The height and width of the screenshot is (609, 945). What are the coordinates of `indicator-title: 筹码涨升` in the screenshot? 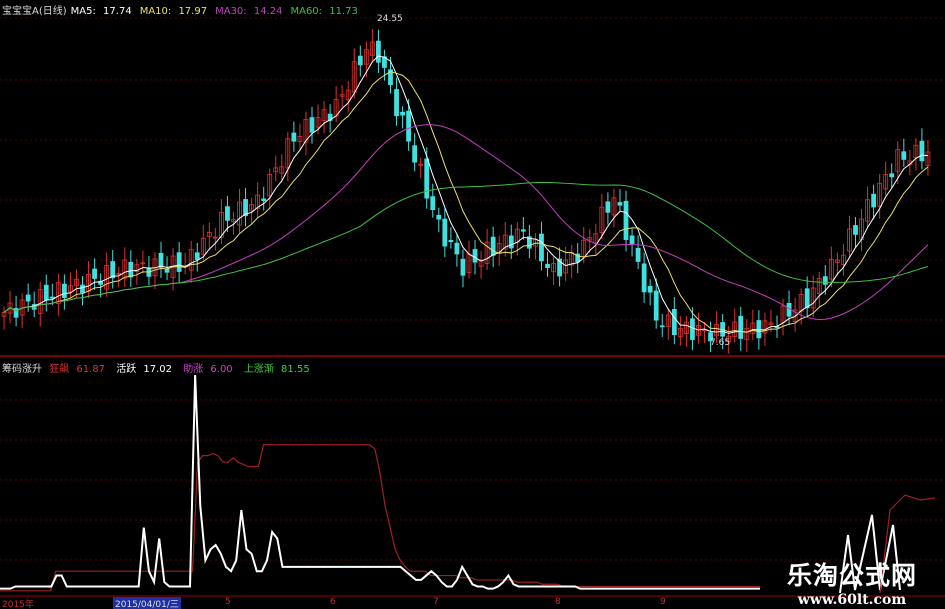 It's located at (22, 369).